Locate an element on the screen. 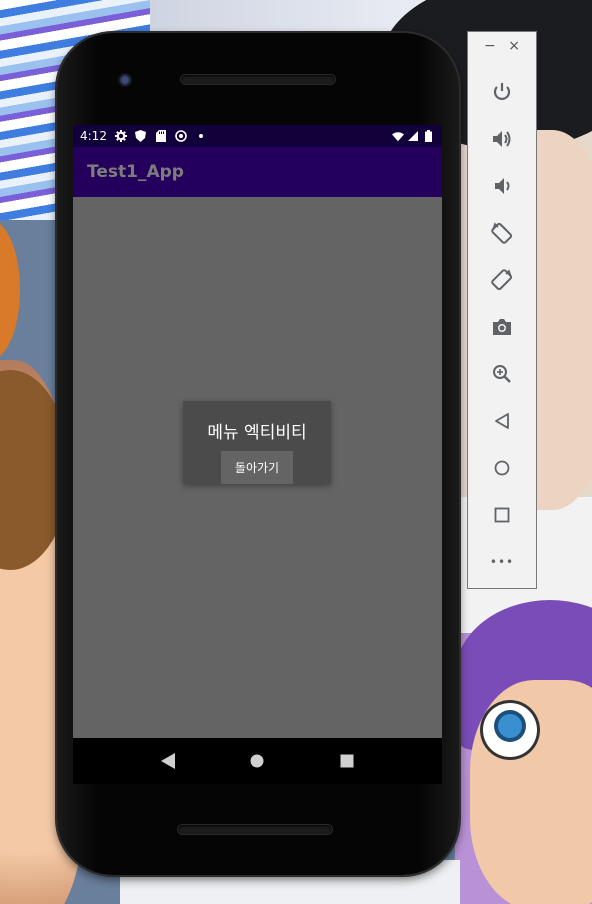 The width and height of the screenshot is (592, 904). dot-icon is located at coordinates (201, 136).